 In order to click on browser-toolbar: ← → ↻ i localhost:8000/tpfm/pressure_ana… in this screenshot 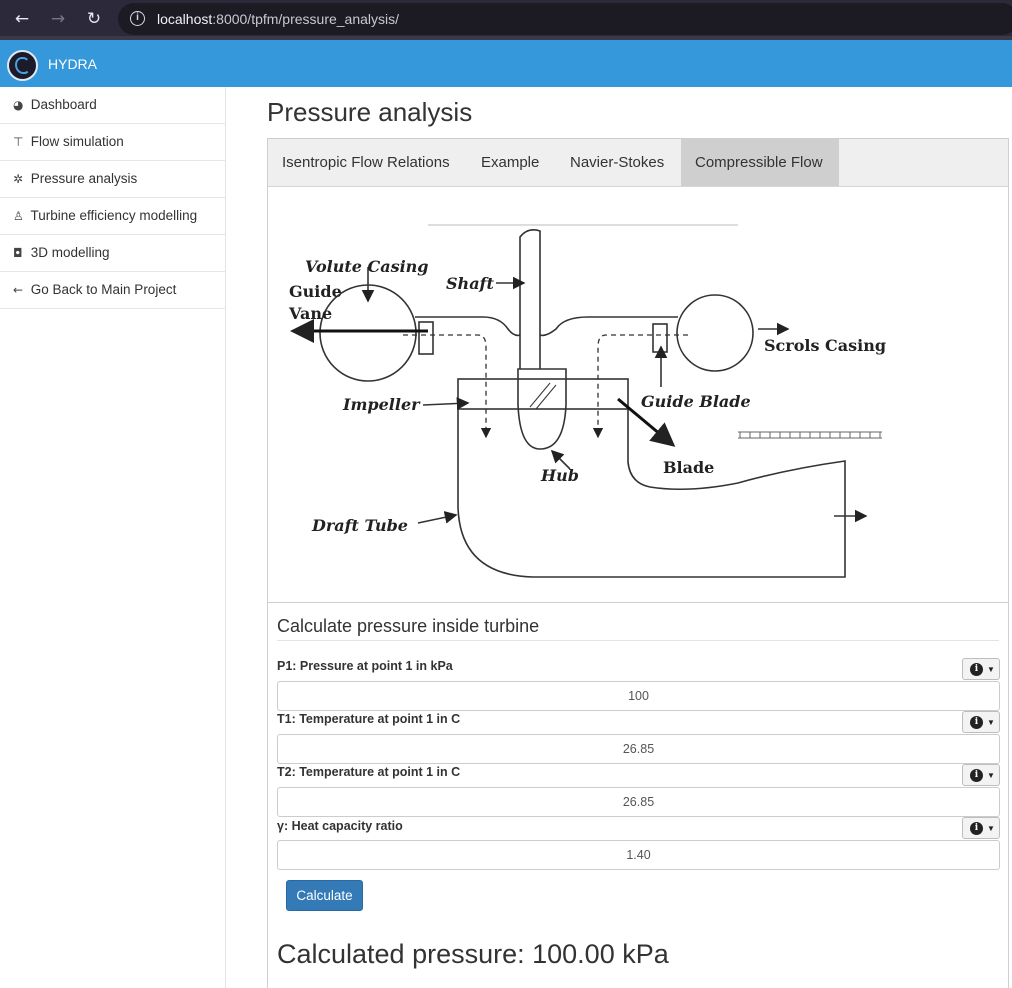, I will do `click(506, 20)`.